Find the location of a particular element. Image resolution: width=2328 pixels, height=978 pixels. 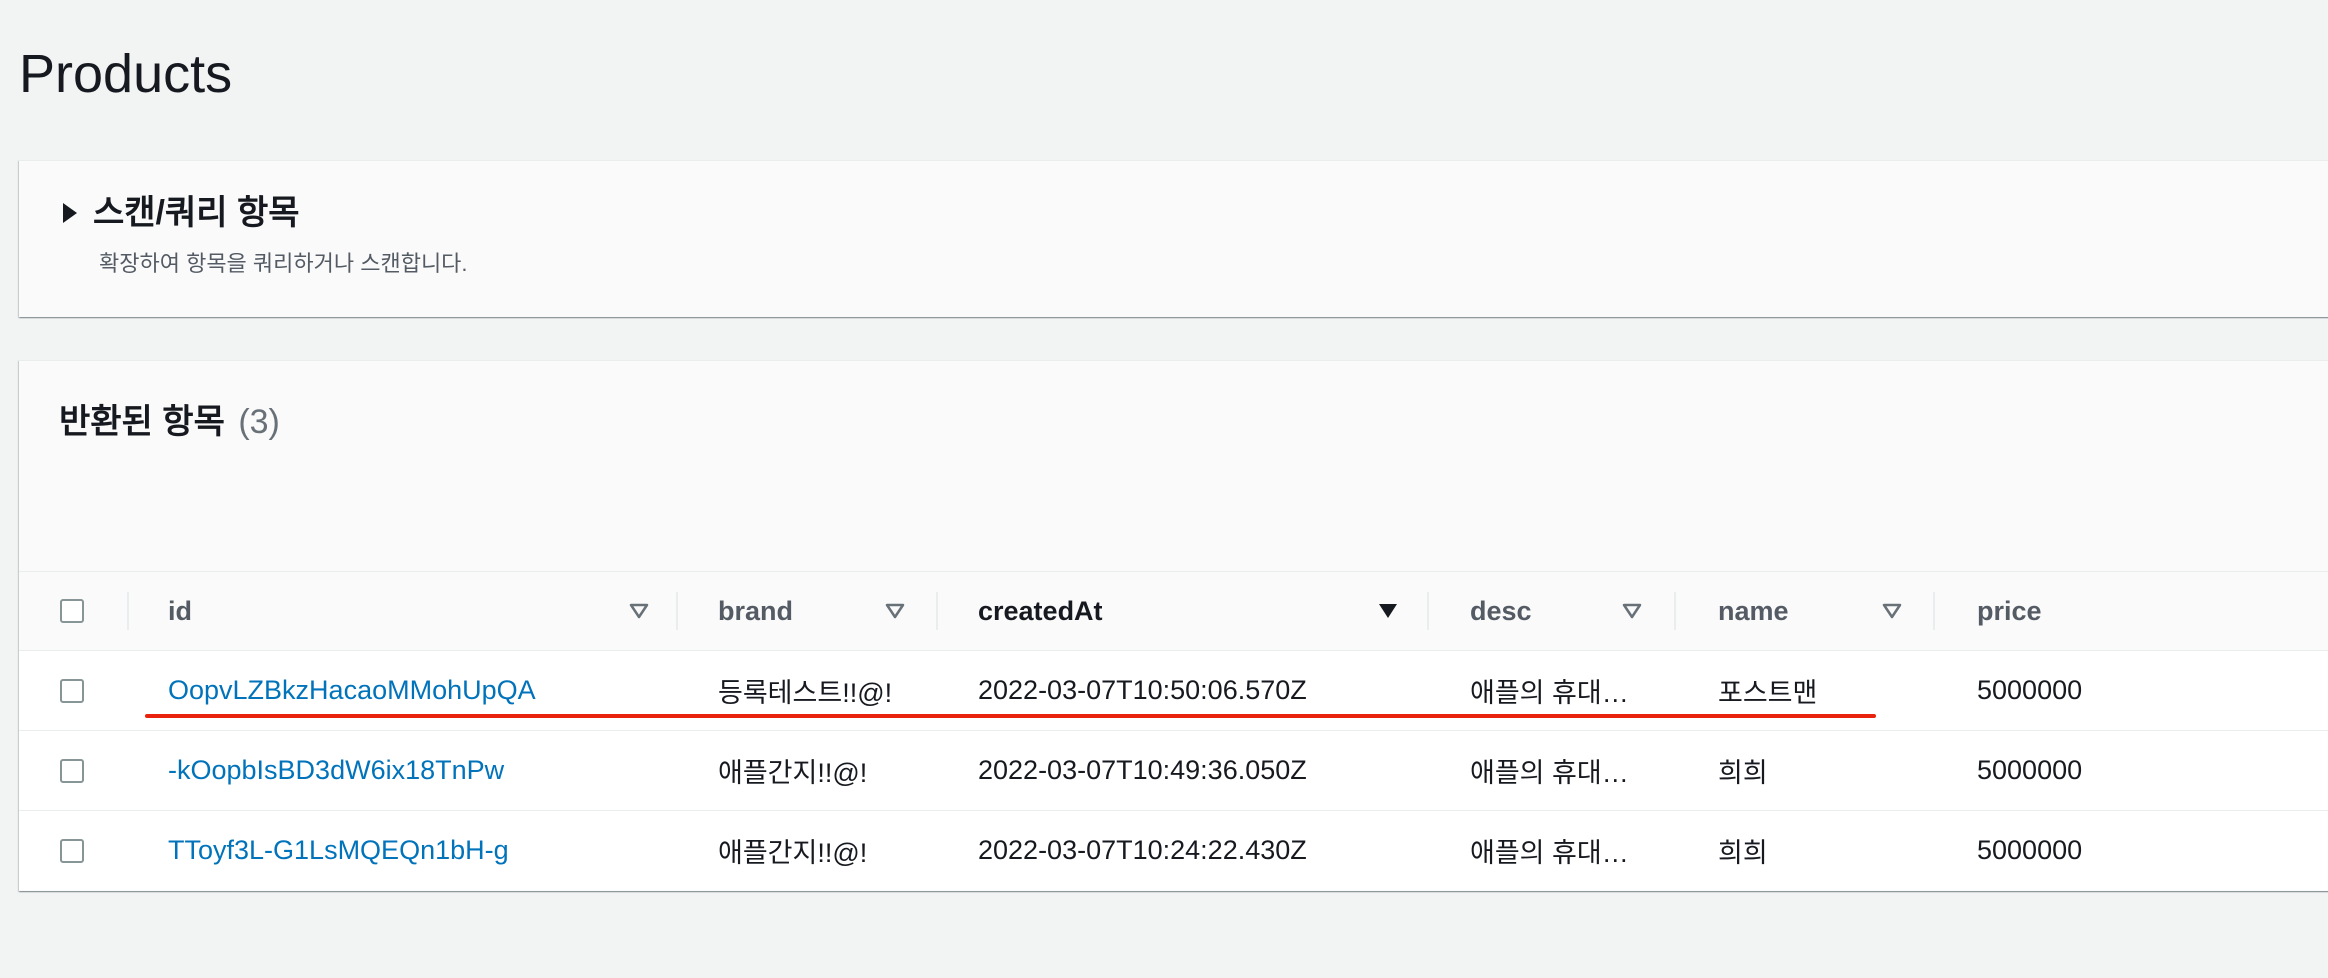

column-header-name: name is located at coordinates (1753, 611).